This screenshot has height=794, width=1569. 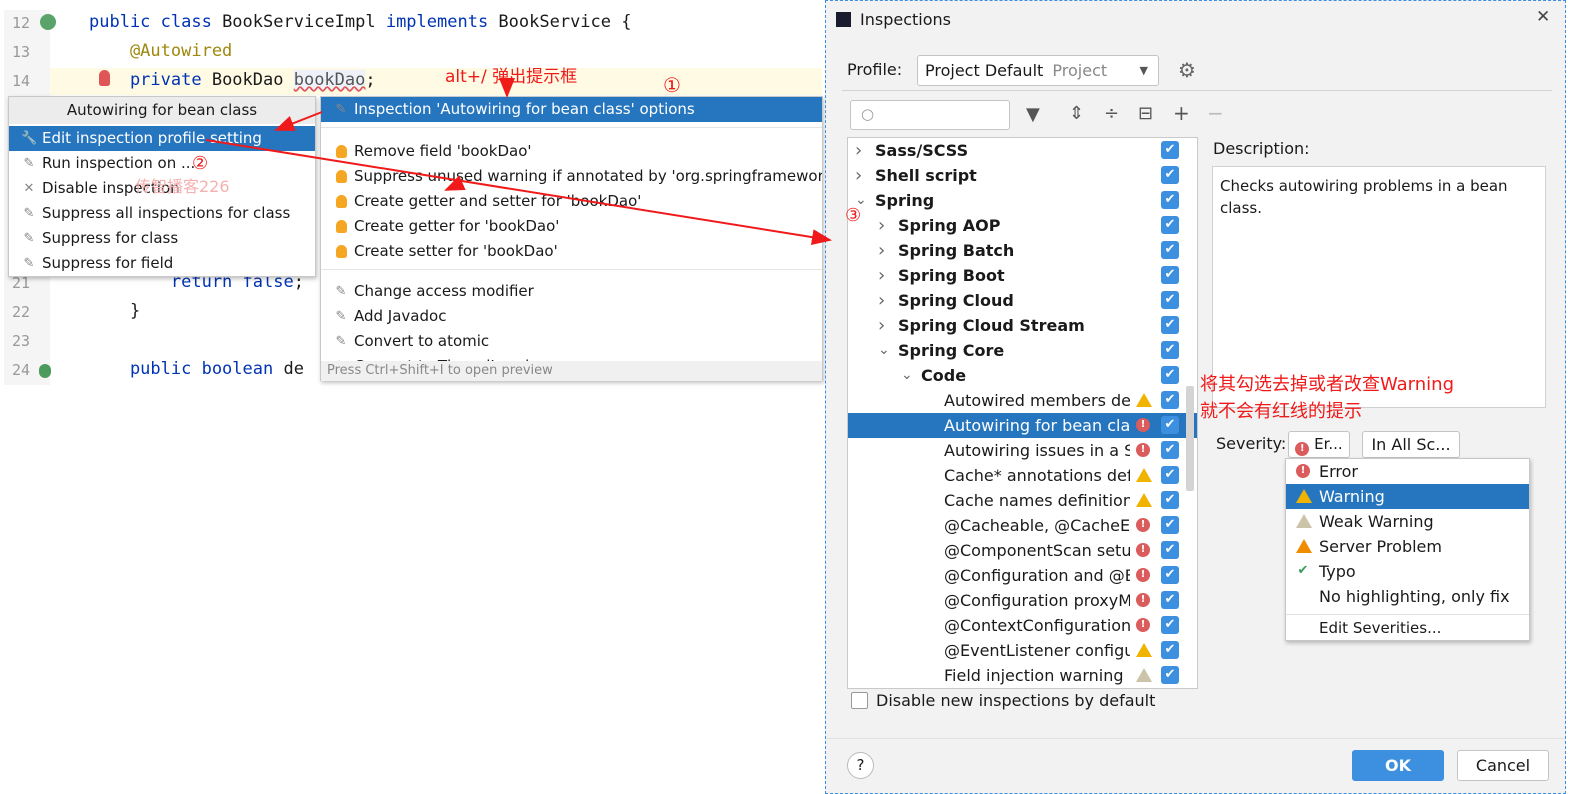 What do you see at coordinates (298, 121) in the screenshot?
I see `arrow-to-edit` at bounding box center [298, 121].